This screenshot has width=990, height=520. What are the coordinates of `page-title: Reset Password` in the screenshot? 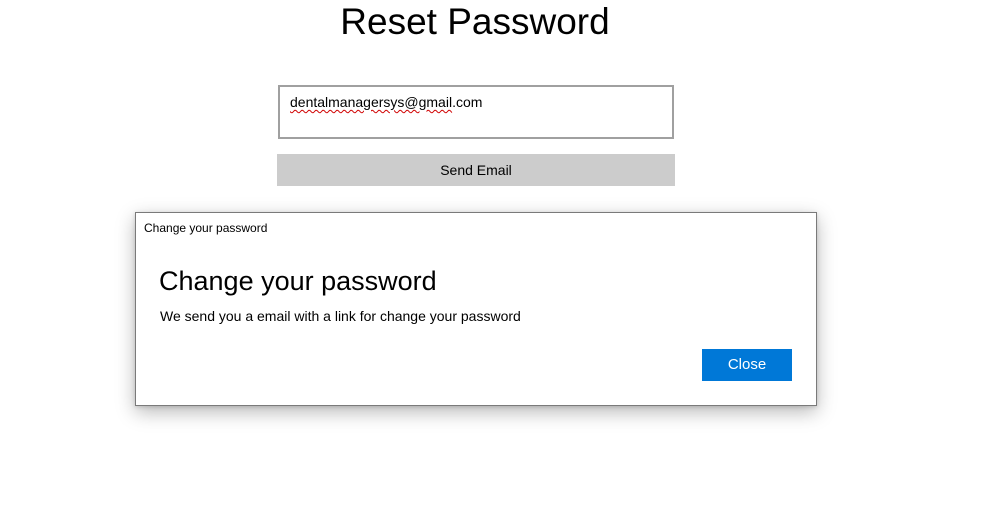 It's located at (475, 21).